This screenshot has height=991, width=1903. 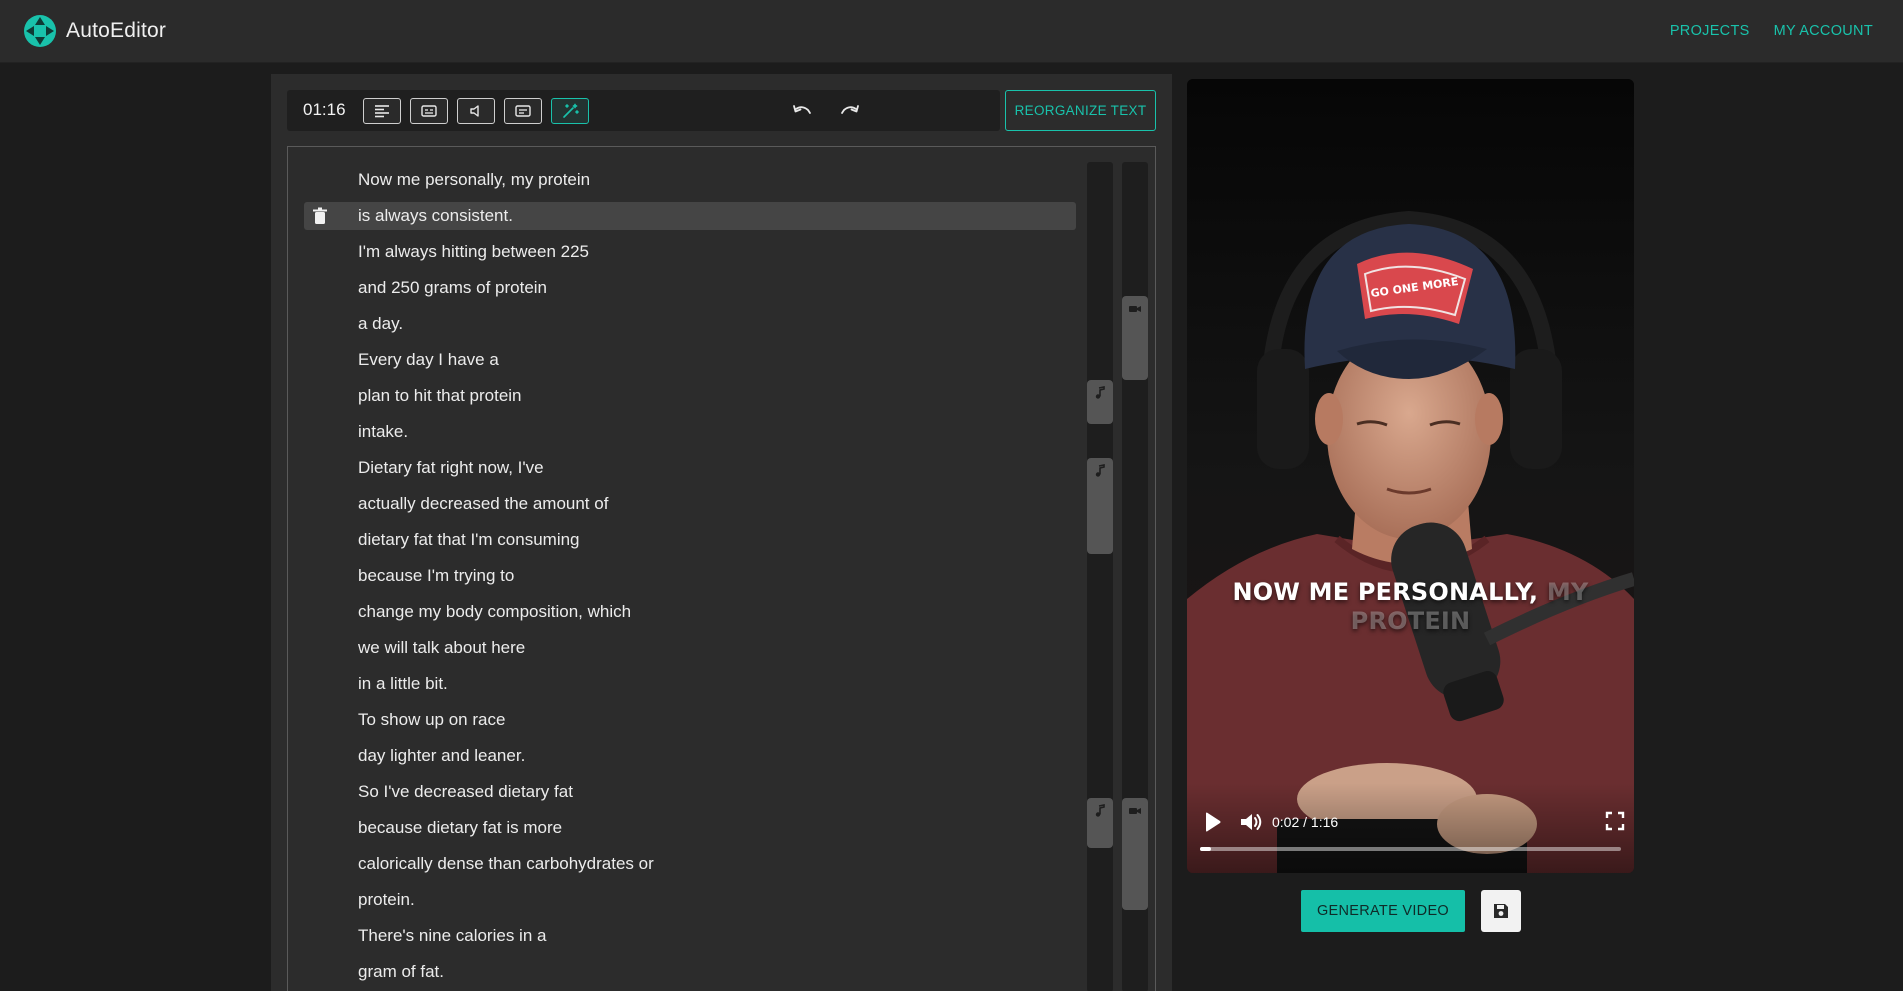 What do you see at coordinates (320, 216) in the screenshot?
I see `trash-icon` at bounding box center [320, 216].